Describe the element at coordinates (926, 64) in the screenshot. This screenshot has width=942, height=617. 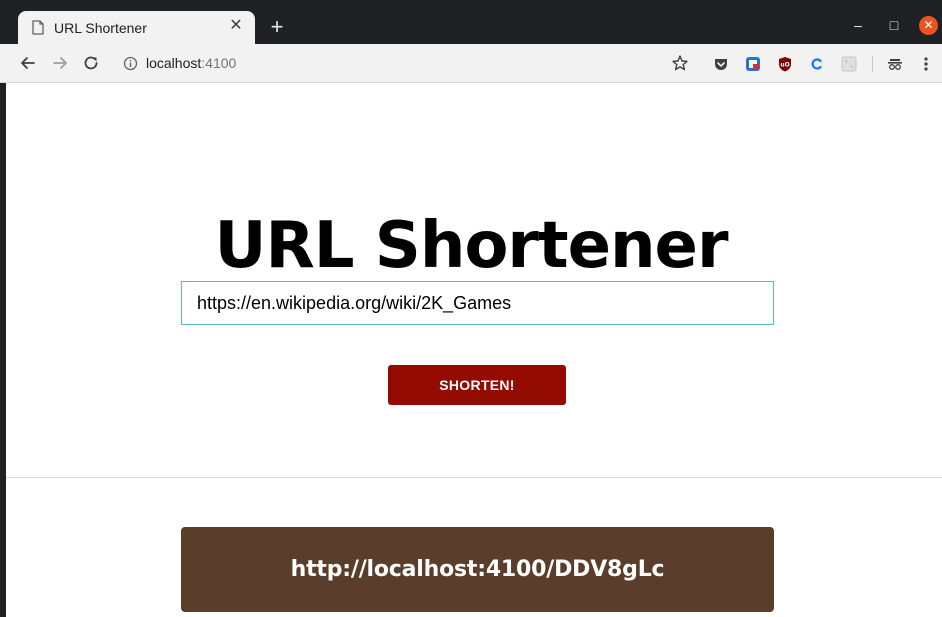
I see `kebab-menu-icon` at that location.